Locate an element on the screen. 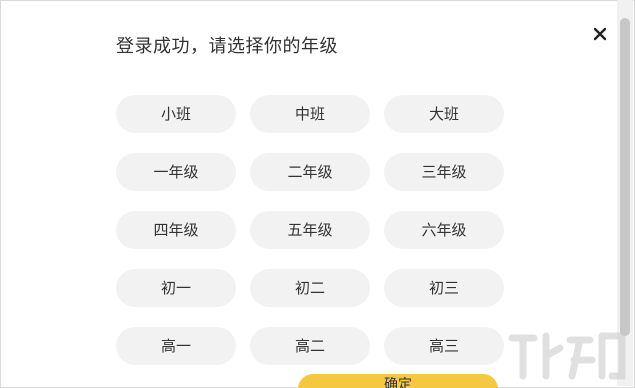 The width and height of the screenshot is (635, 388). grade-option: 高一 is located at coordinates (176, 346).